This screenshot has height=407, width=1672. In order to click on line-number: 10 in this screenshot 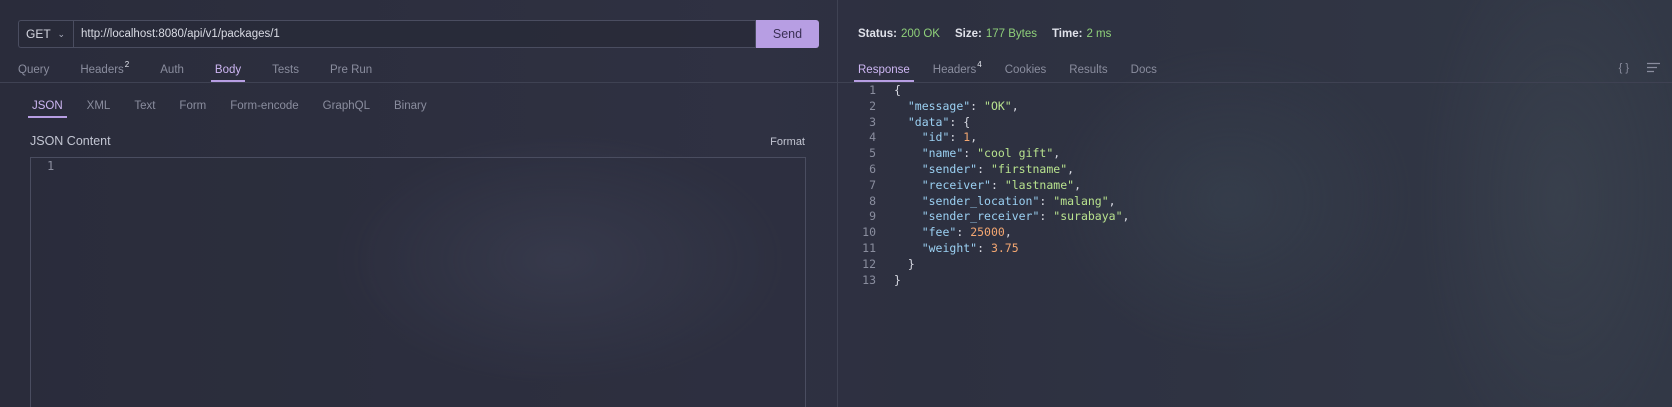, I will do `click(869, 232)`.